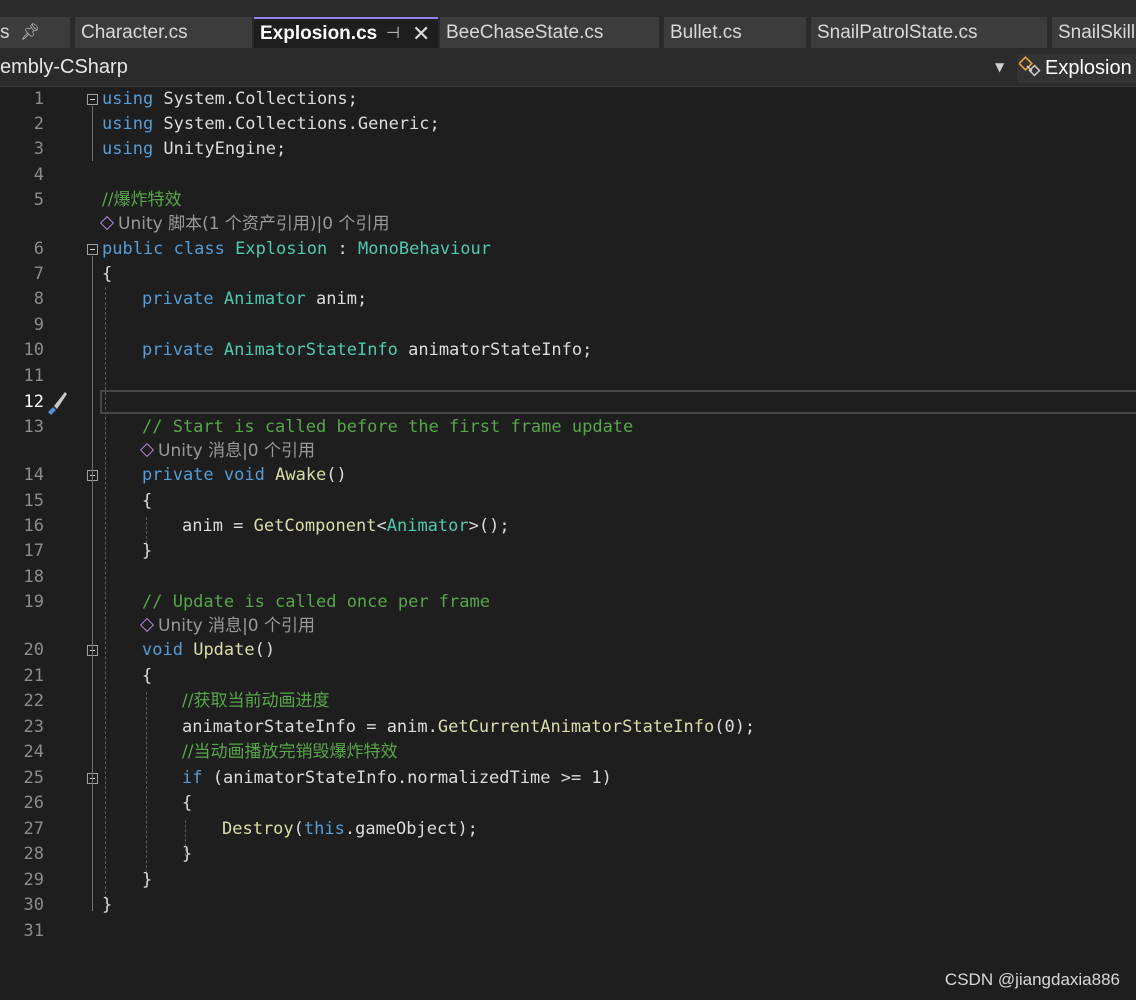  Describe the element at coordinates (255, 299) in the screenshot. I see `code-line-8: private Animator anim;` at that location.